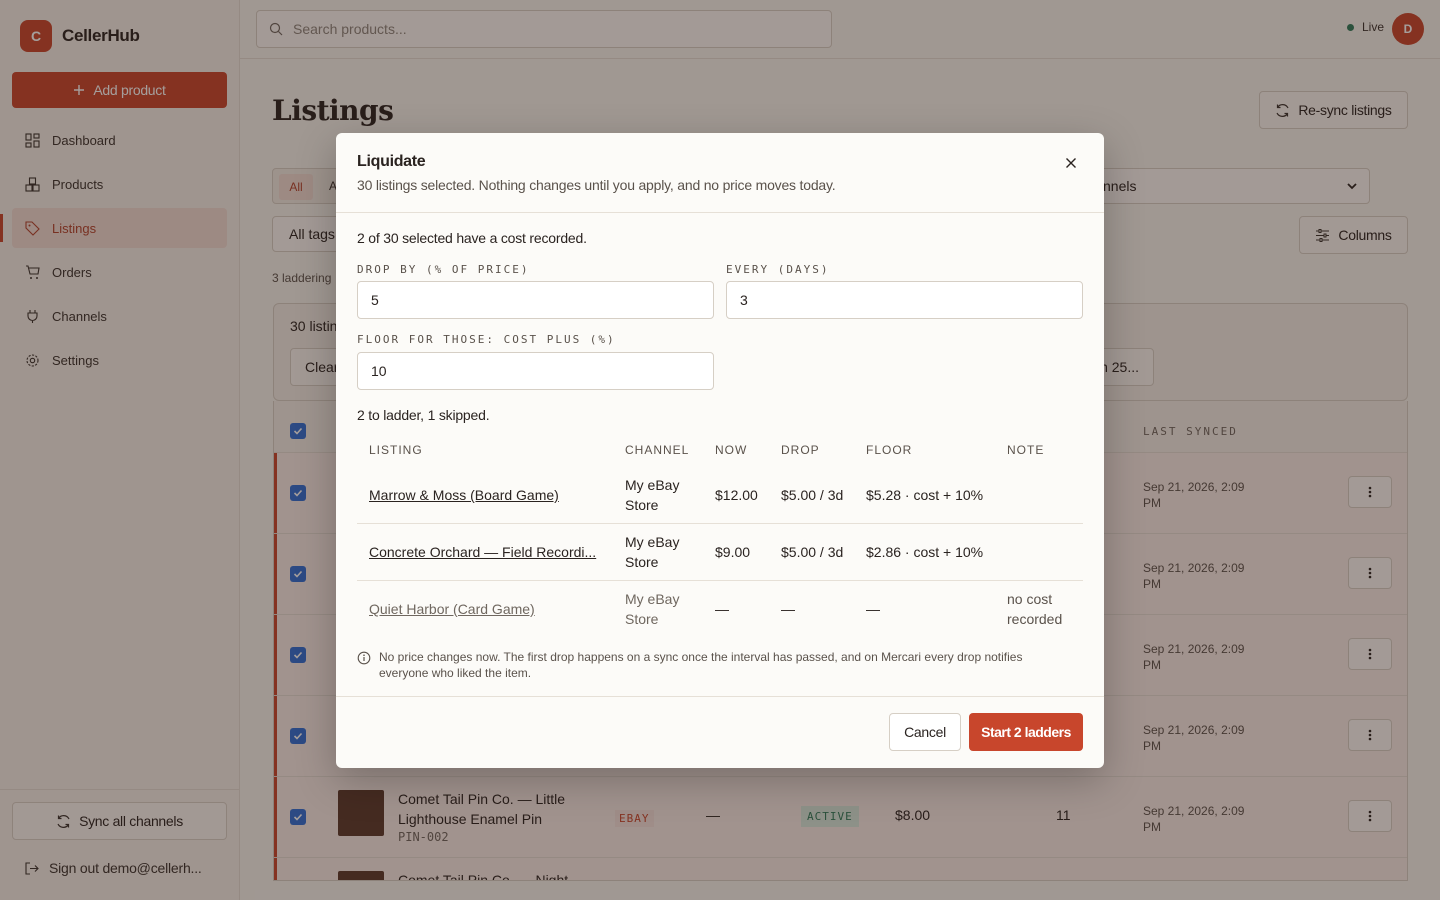 Image resolution: width=1440 pixels, height=900 pixels. Describe the element at coordinates (1035, 609) in the screenshot. I see `row-note: no cost recorded` at that location.